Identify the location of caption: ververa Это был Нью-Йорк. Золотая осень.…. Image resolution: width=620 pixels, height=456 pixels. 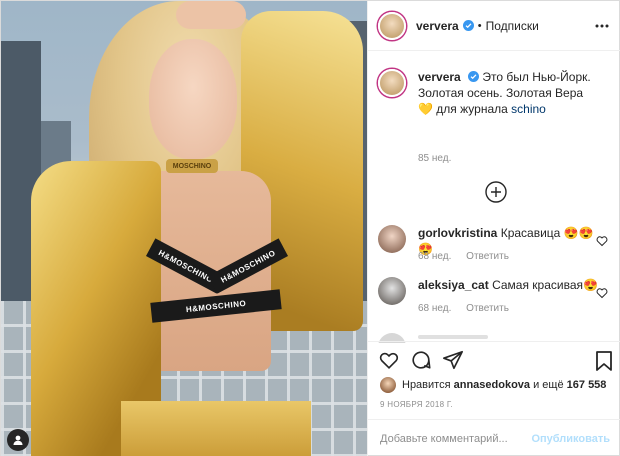
(496, 116).